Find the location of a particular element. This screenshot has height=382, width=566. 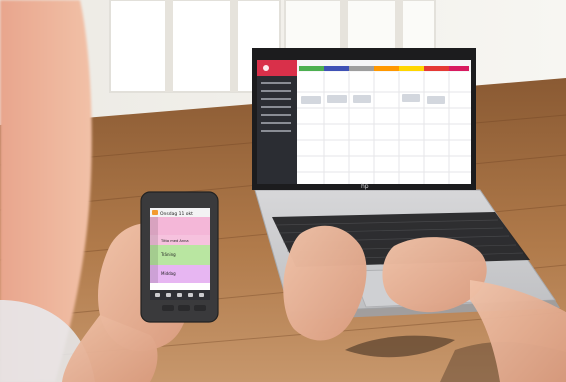

hp-logo: hp is located at coordinates (365, 186).